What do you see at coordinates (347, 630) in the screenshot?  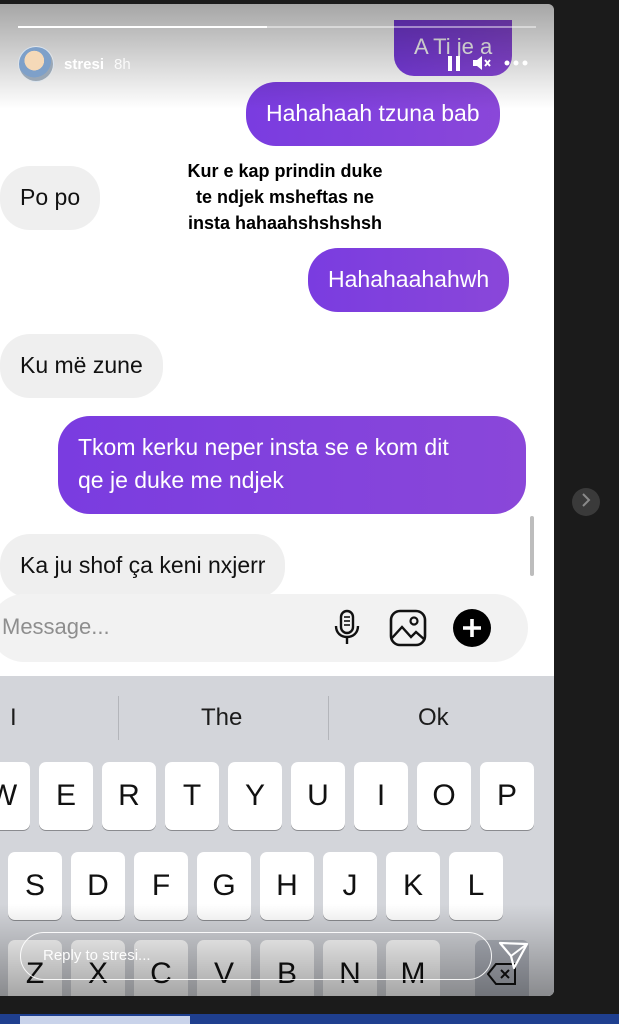 I see `microphone-icon` at bounding box center [347, 630].